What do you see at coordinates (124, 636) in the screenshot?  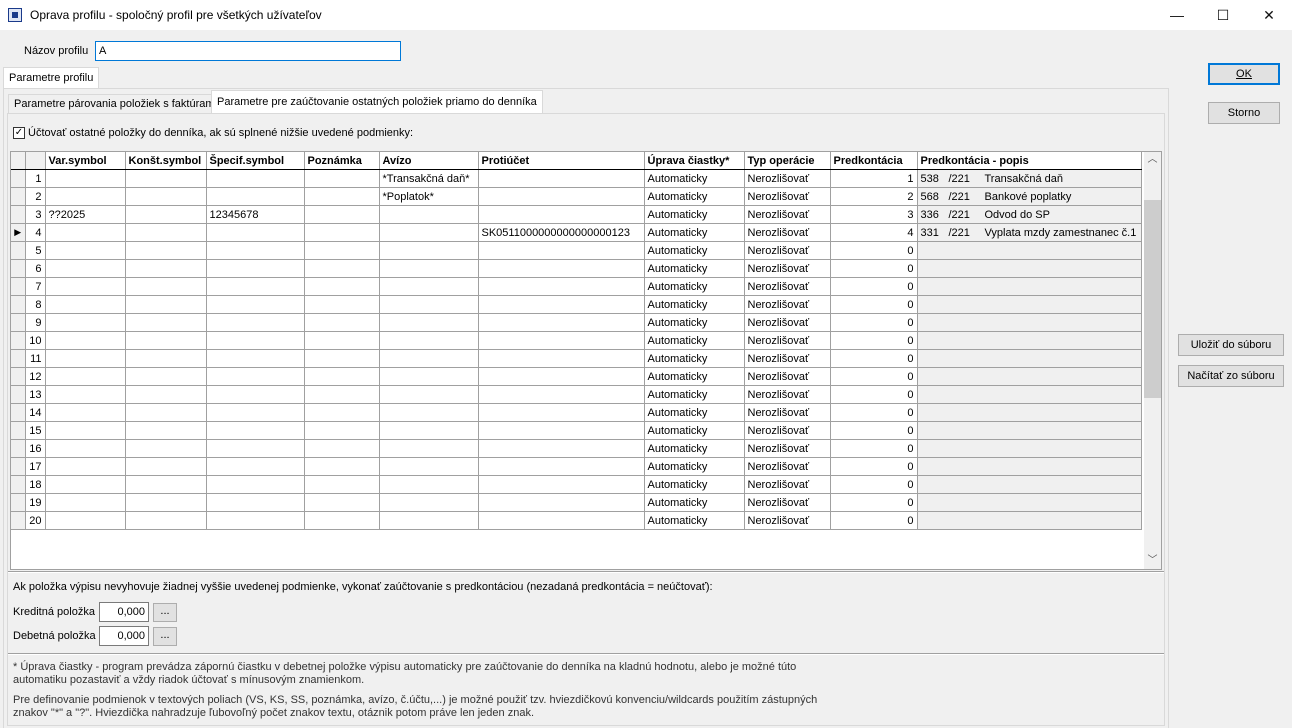 I see `debit-item-input` at bounding box center [124, 636].